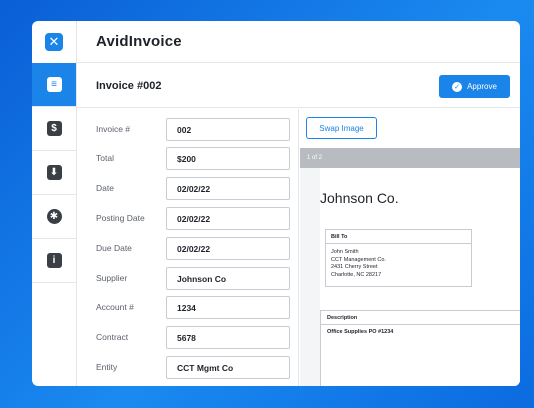 The image size is (534, 408). What do you see at coordinates (112, 278) in the screenshot?
I see `supplier-label: Supplier` at bounding box center [112, 278].